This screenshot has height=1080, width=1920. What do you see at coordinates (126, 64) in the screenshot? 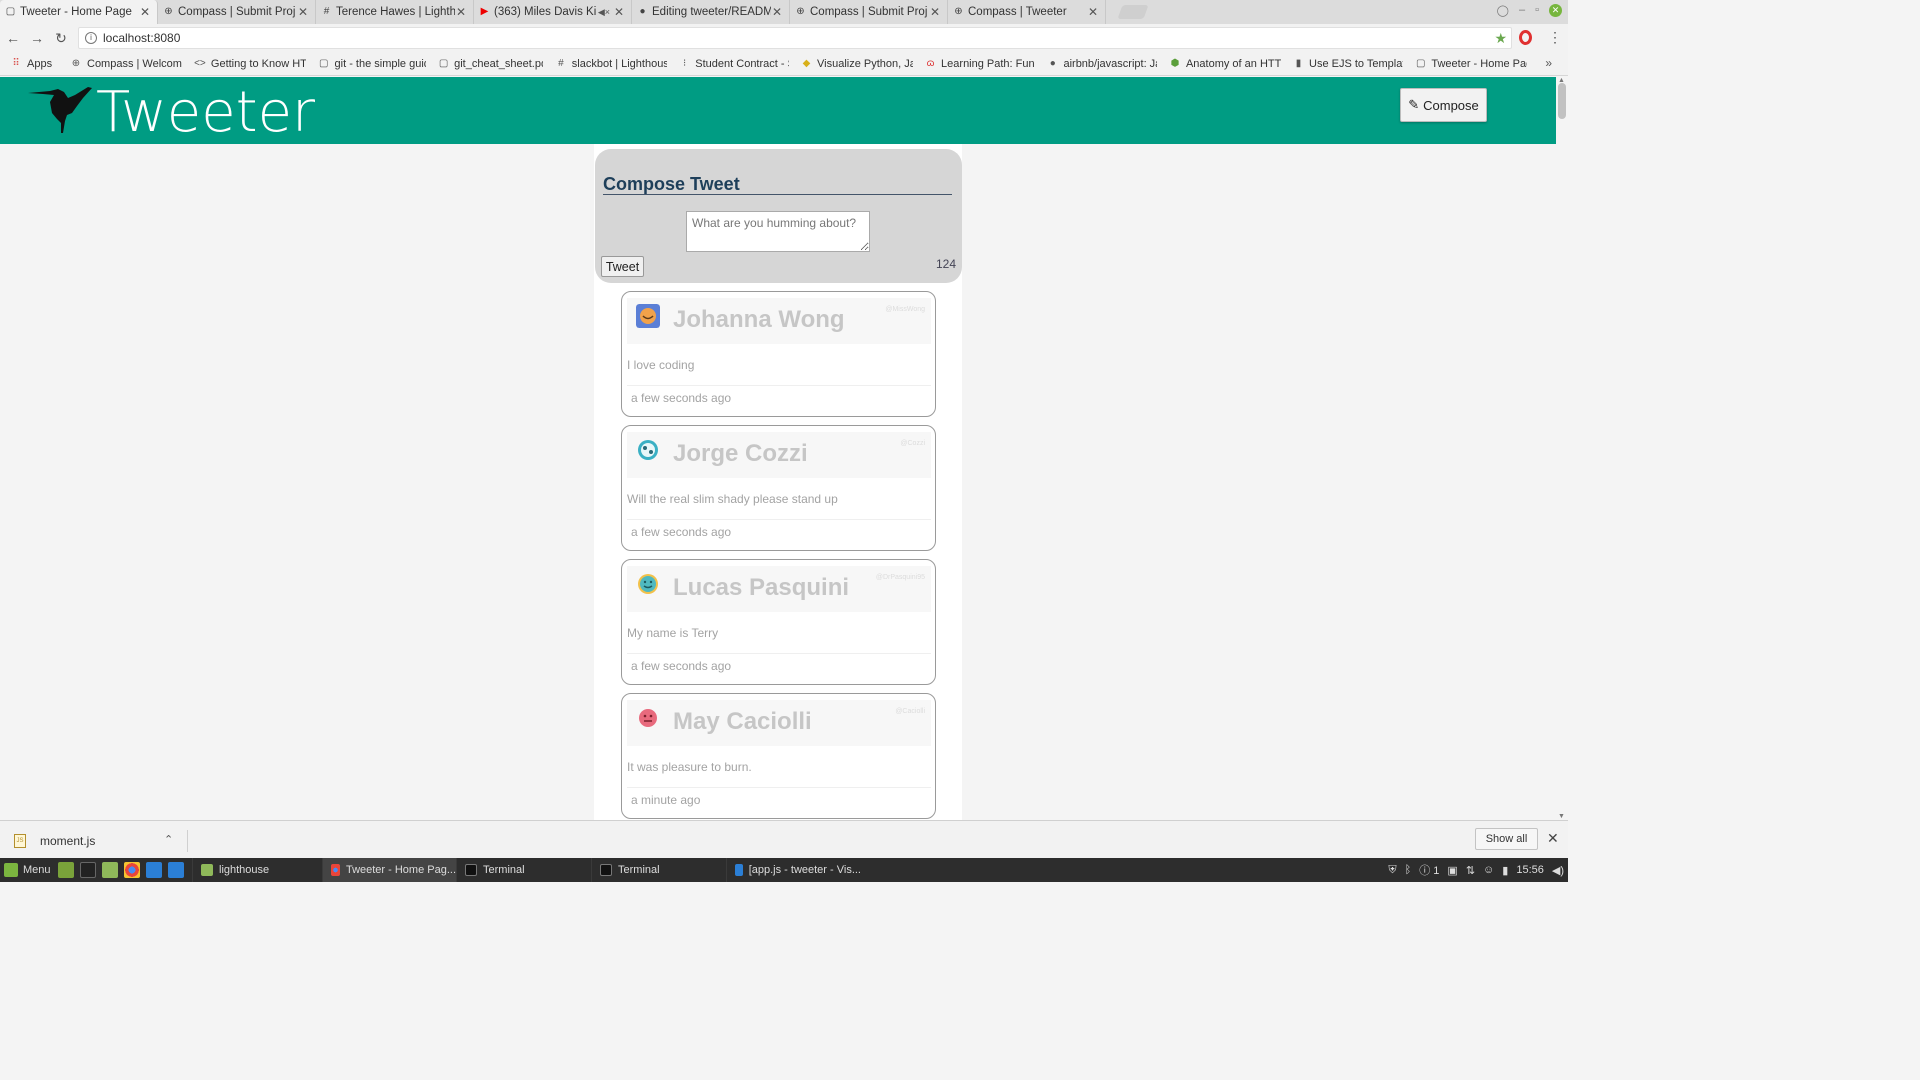
I see `bookmark-compass-welcome: ⊕ Compass | Welcom` at bounding box center [126, 64].